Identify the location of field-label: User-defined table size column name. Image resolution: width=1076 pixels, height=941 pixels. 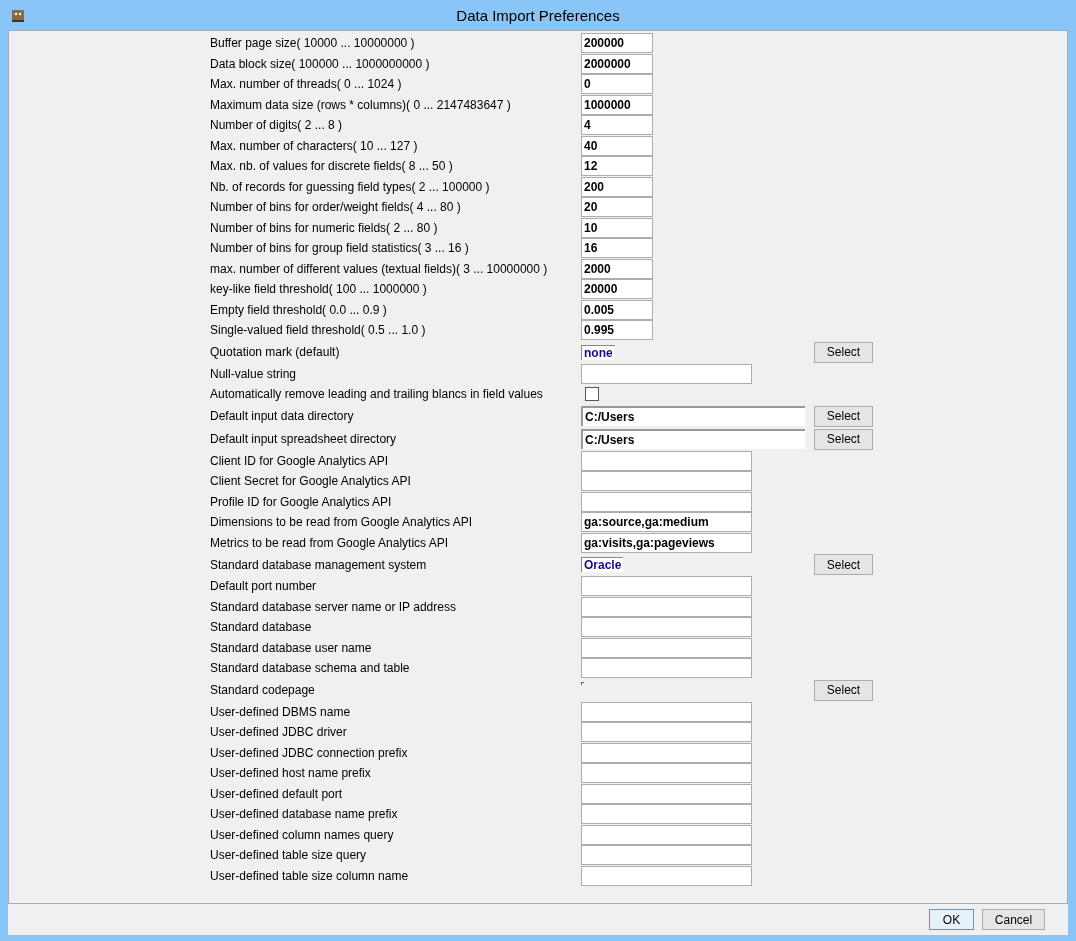
(310, 875).